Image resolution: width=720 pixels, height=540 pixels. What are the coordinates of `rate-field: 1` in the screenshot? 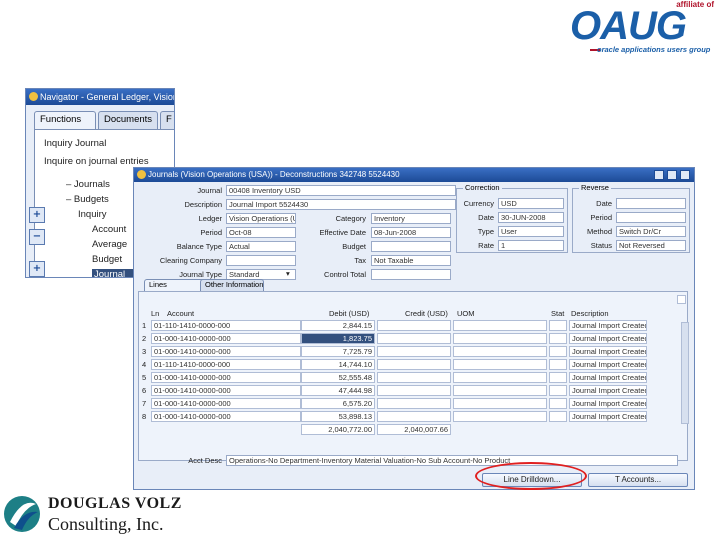 It's located at (531, 245).